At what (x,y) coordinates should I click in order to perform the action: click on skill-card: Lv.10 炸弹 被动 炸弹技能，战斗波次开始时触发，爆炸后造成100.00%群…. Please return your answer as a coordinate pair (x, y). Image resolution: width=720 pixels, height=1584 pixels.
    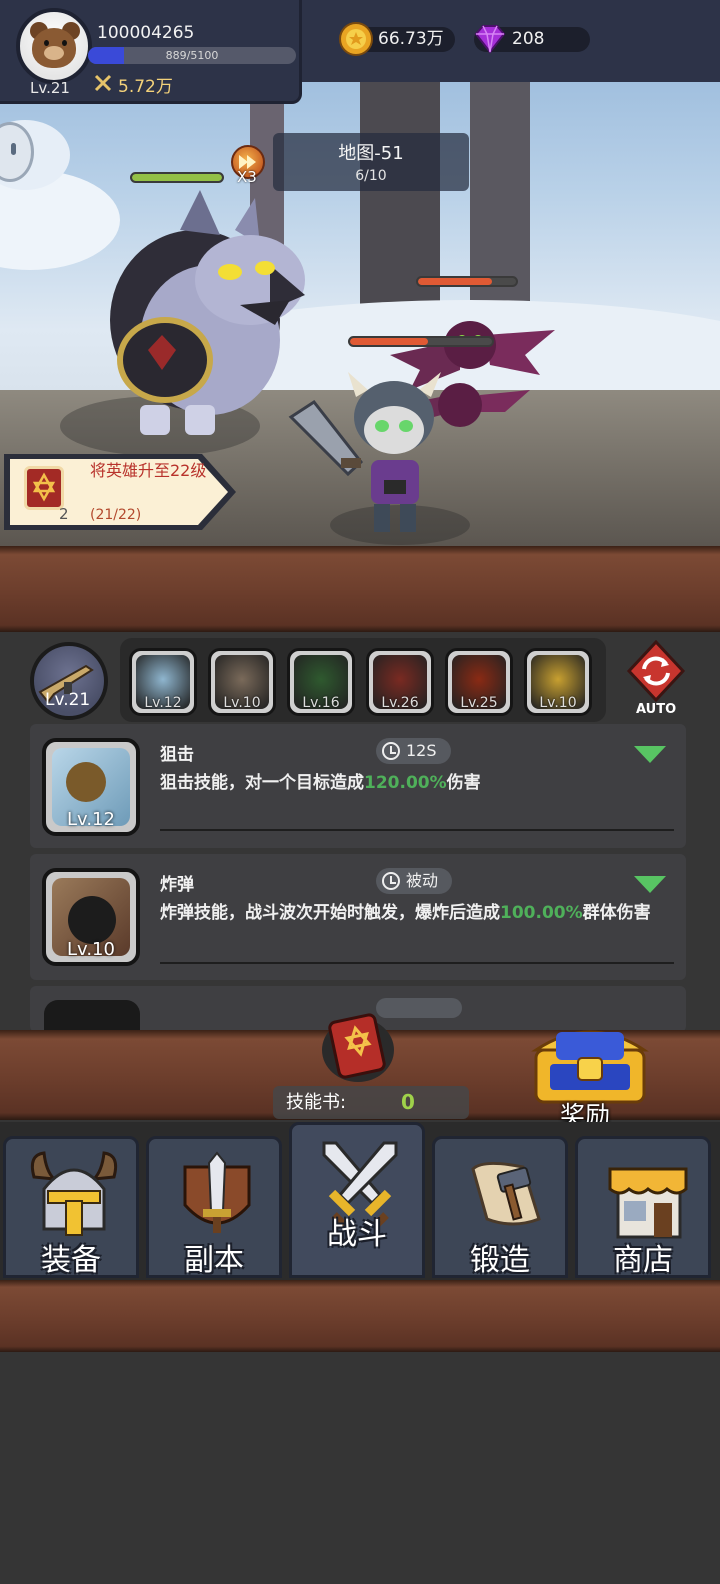
    Looking at the image, I should click on (358, 917).